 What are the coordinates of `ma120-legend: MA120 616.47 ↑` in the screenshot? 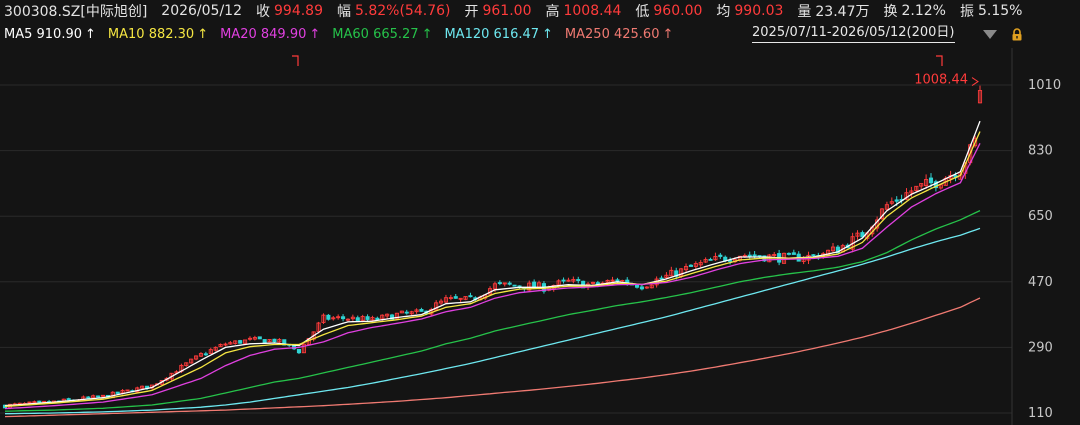 It's located at (498, 34).